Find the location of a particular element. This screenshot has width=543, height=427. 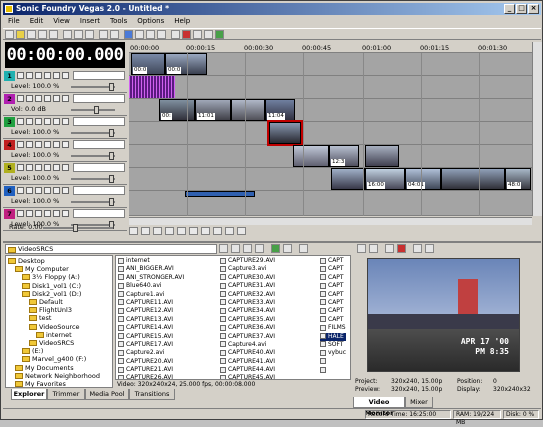

paste-icon is located at coordinates (89, 34).